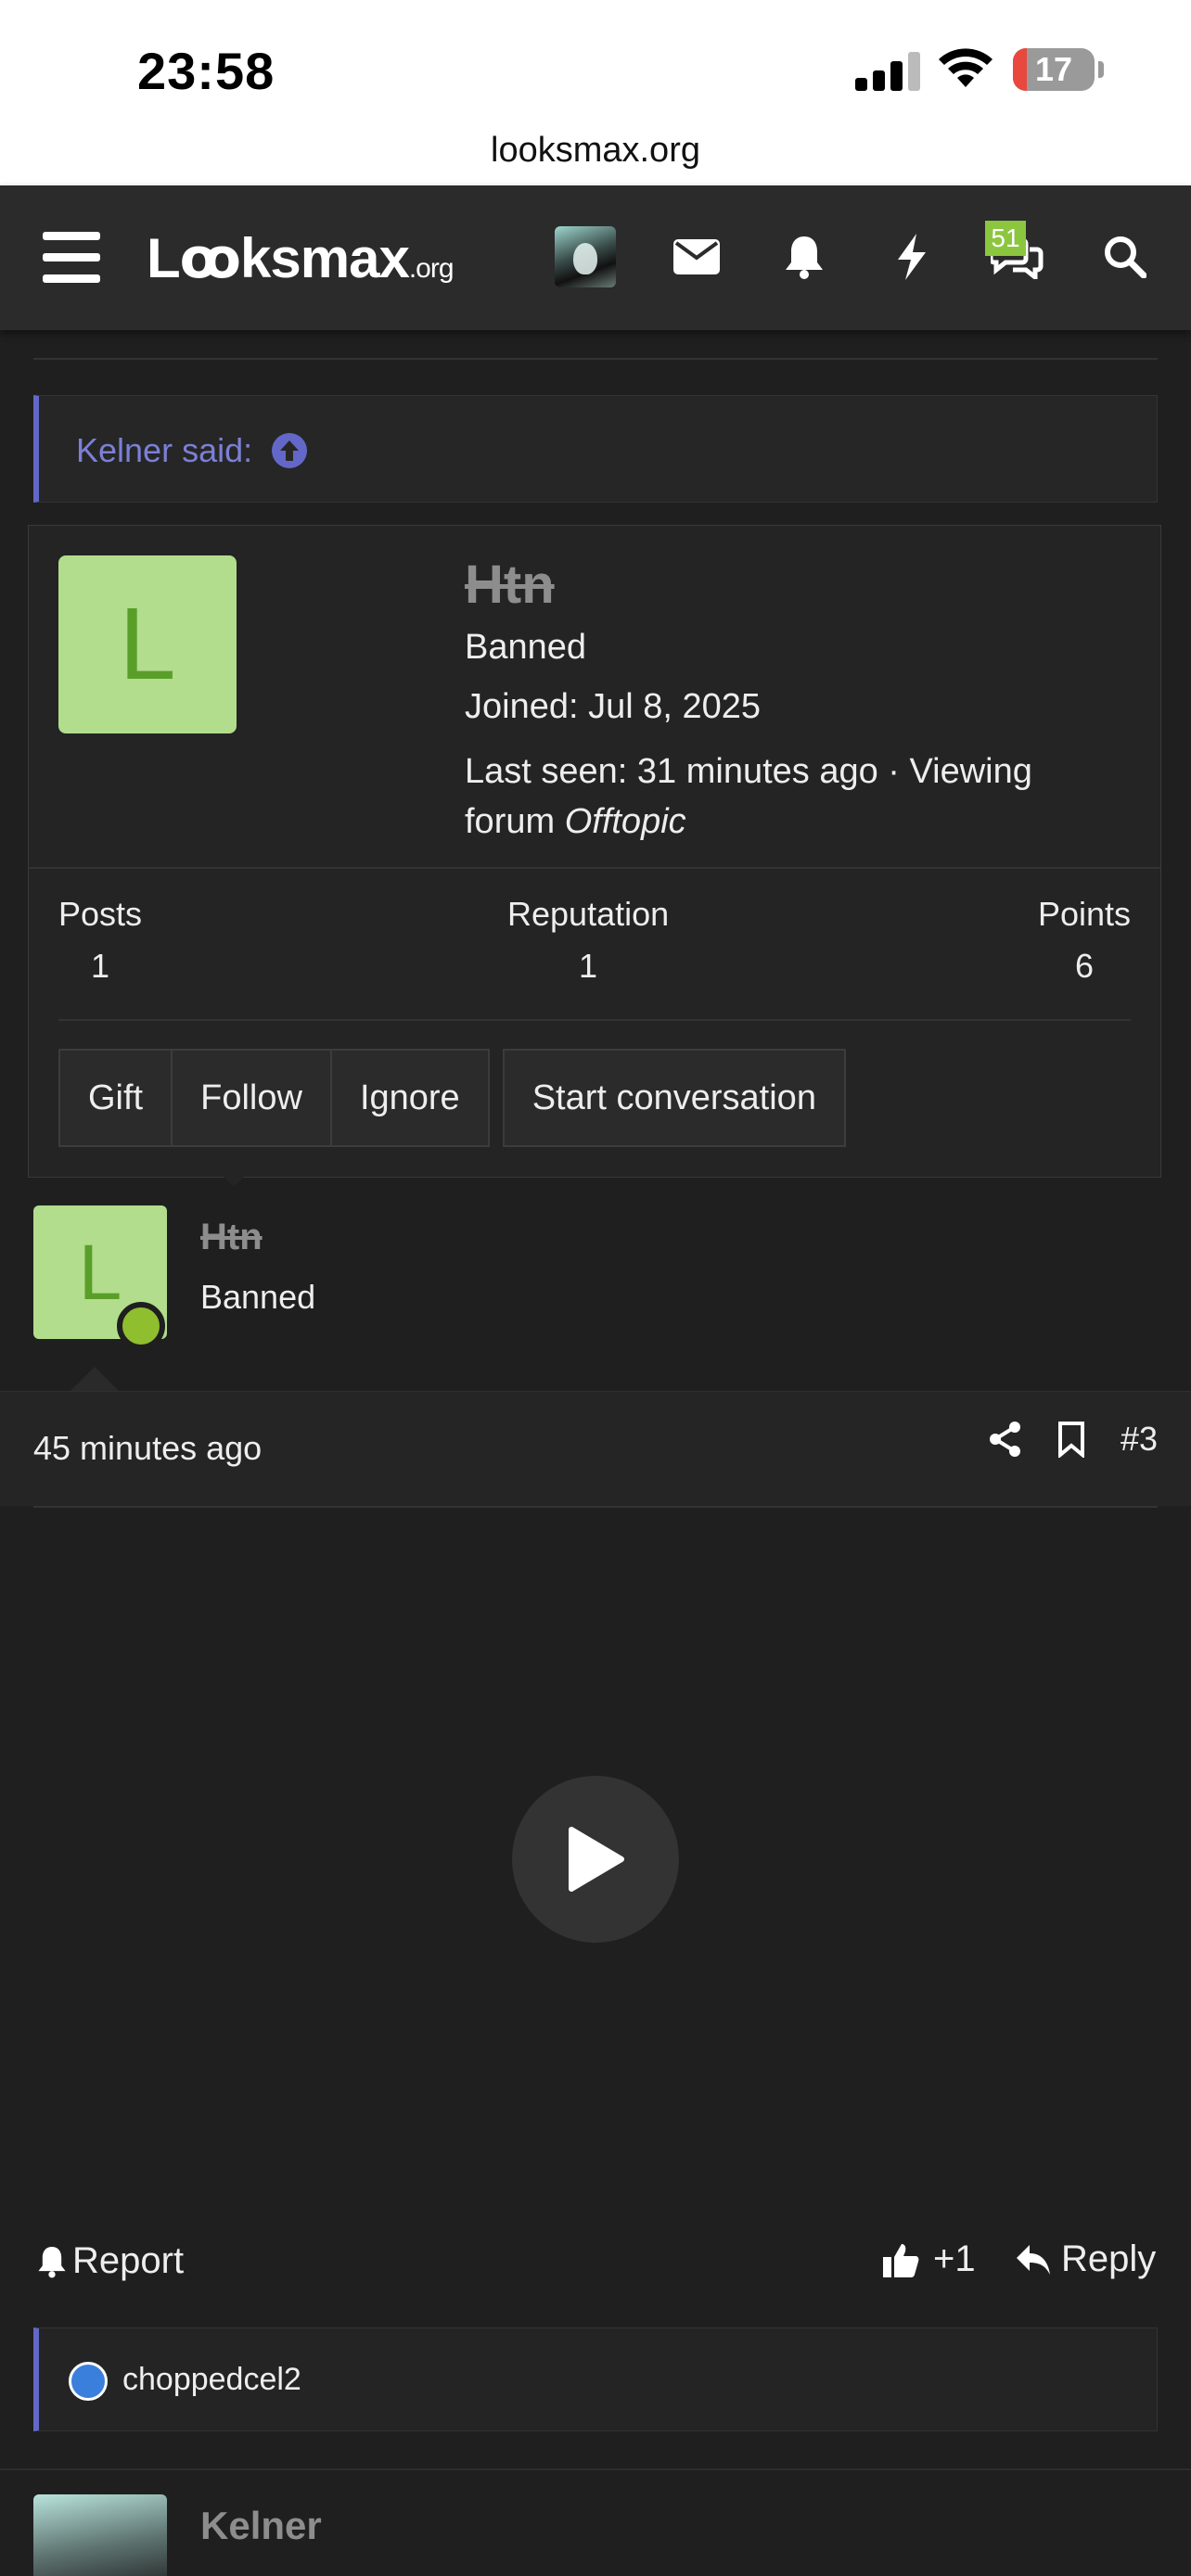  What do you see at coordinates (911, 256) in the screenshot?
I see `bolt-icon` at bounding box center [911, 256].